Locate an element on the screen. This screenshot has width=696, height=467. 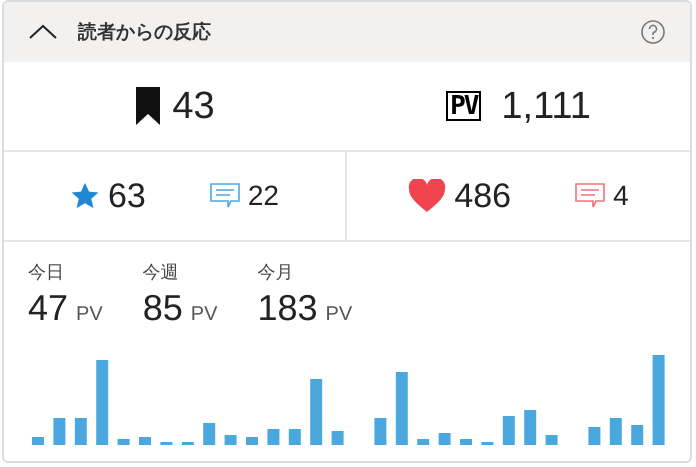
period-label: 今日 is located at coordinates (46, 273).